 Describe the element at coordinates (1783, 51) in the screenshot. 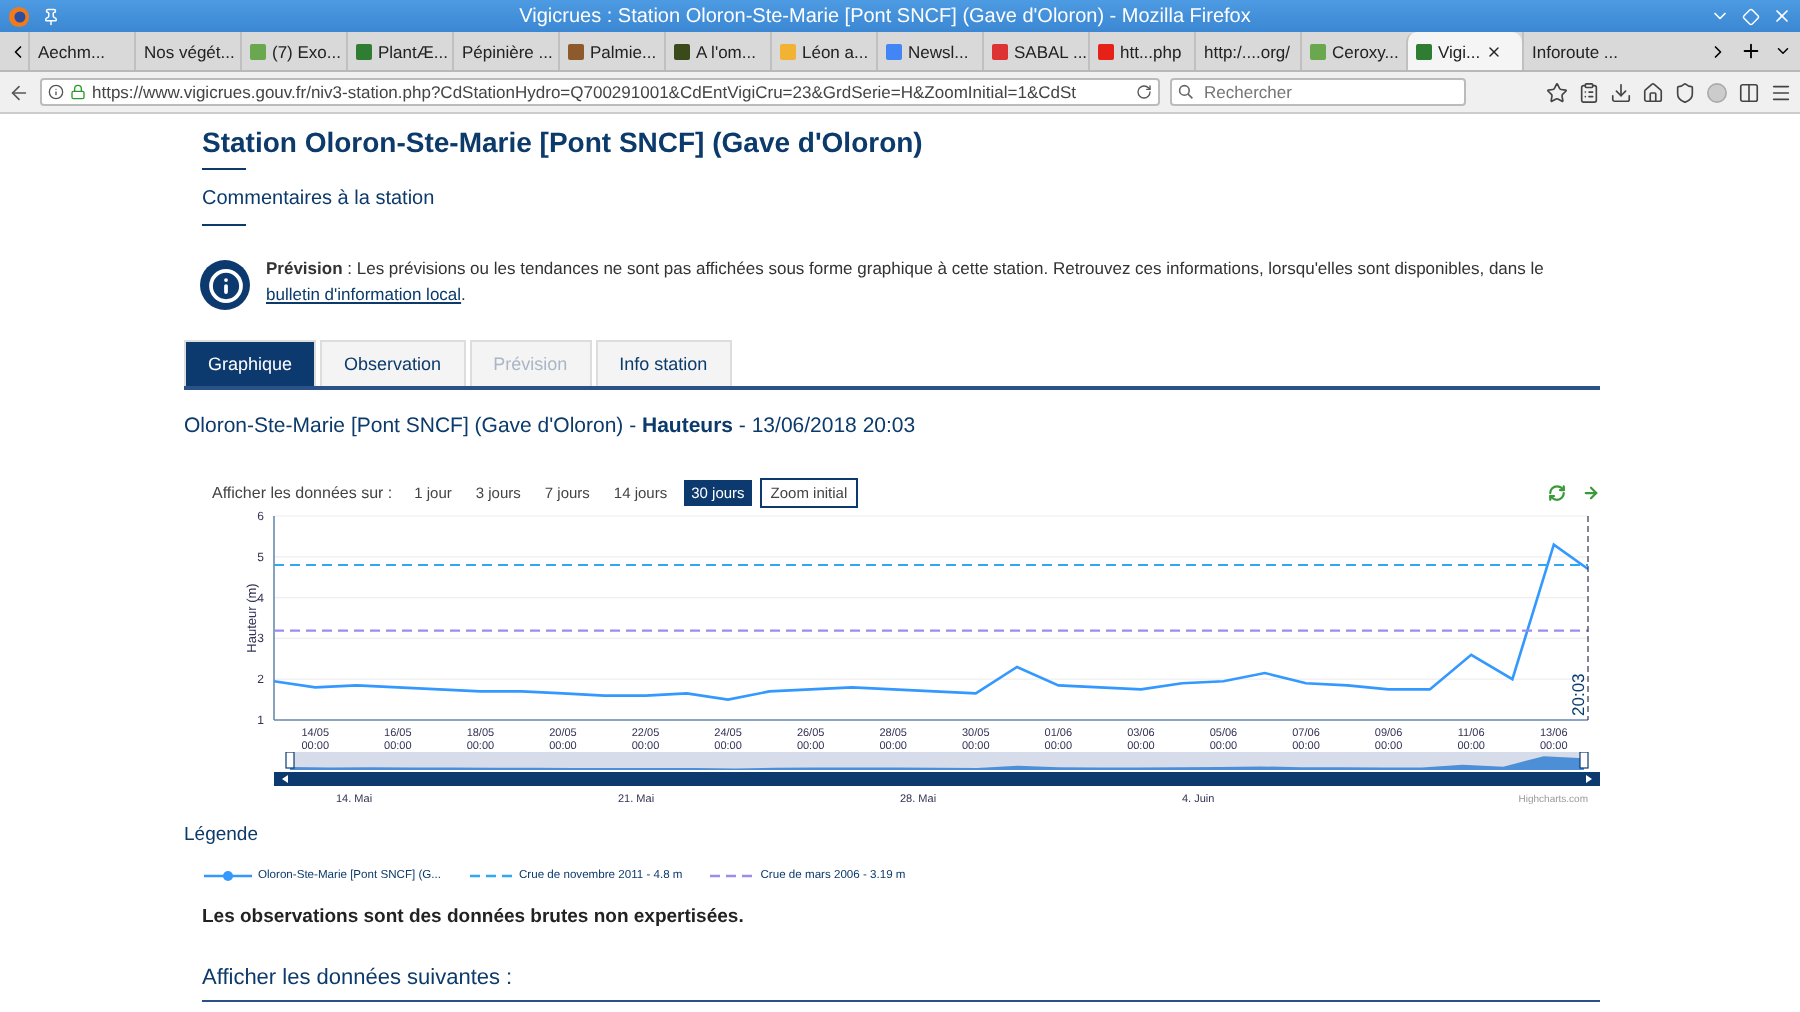

I see `tab-list-icon` at that location.